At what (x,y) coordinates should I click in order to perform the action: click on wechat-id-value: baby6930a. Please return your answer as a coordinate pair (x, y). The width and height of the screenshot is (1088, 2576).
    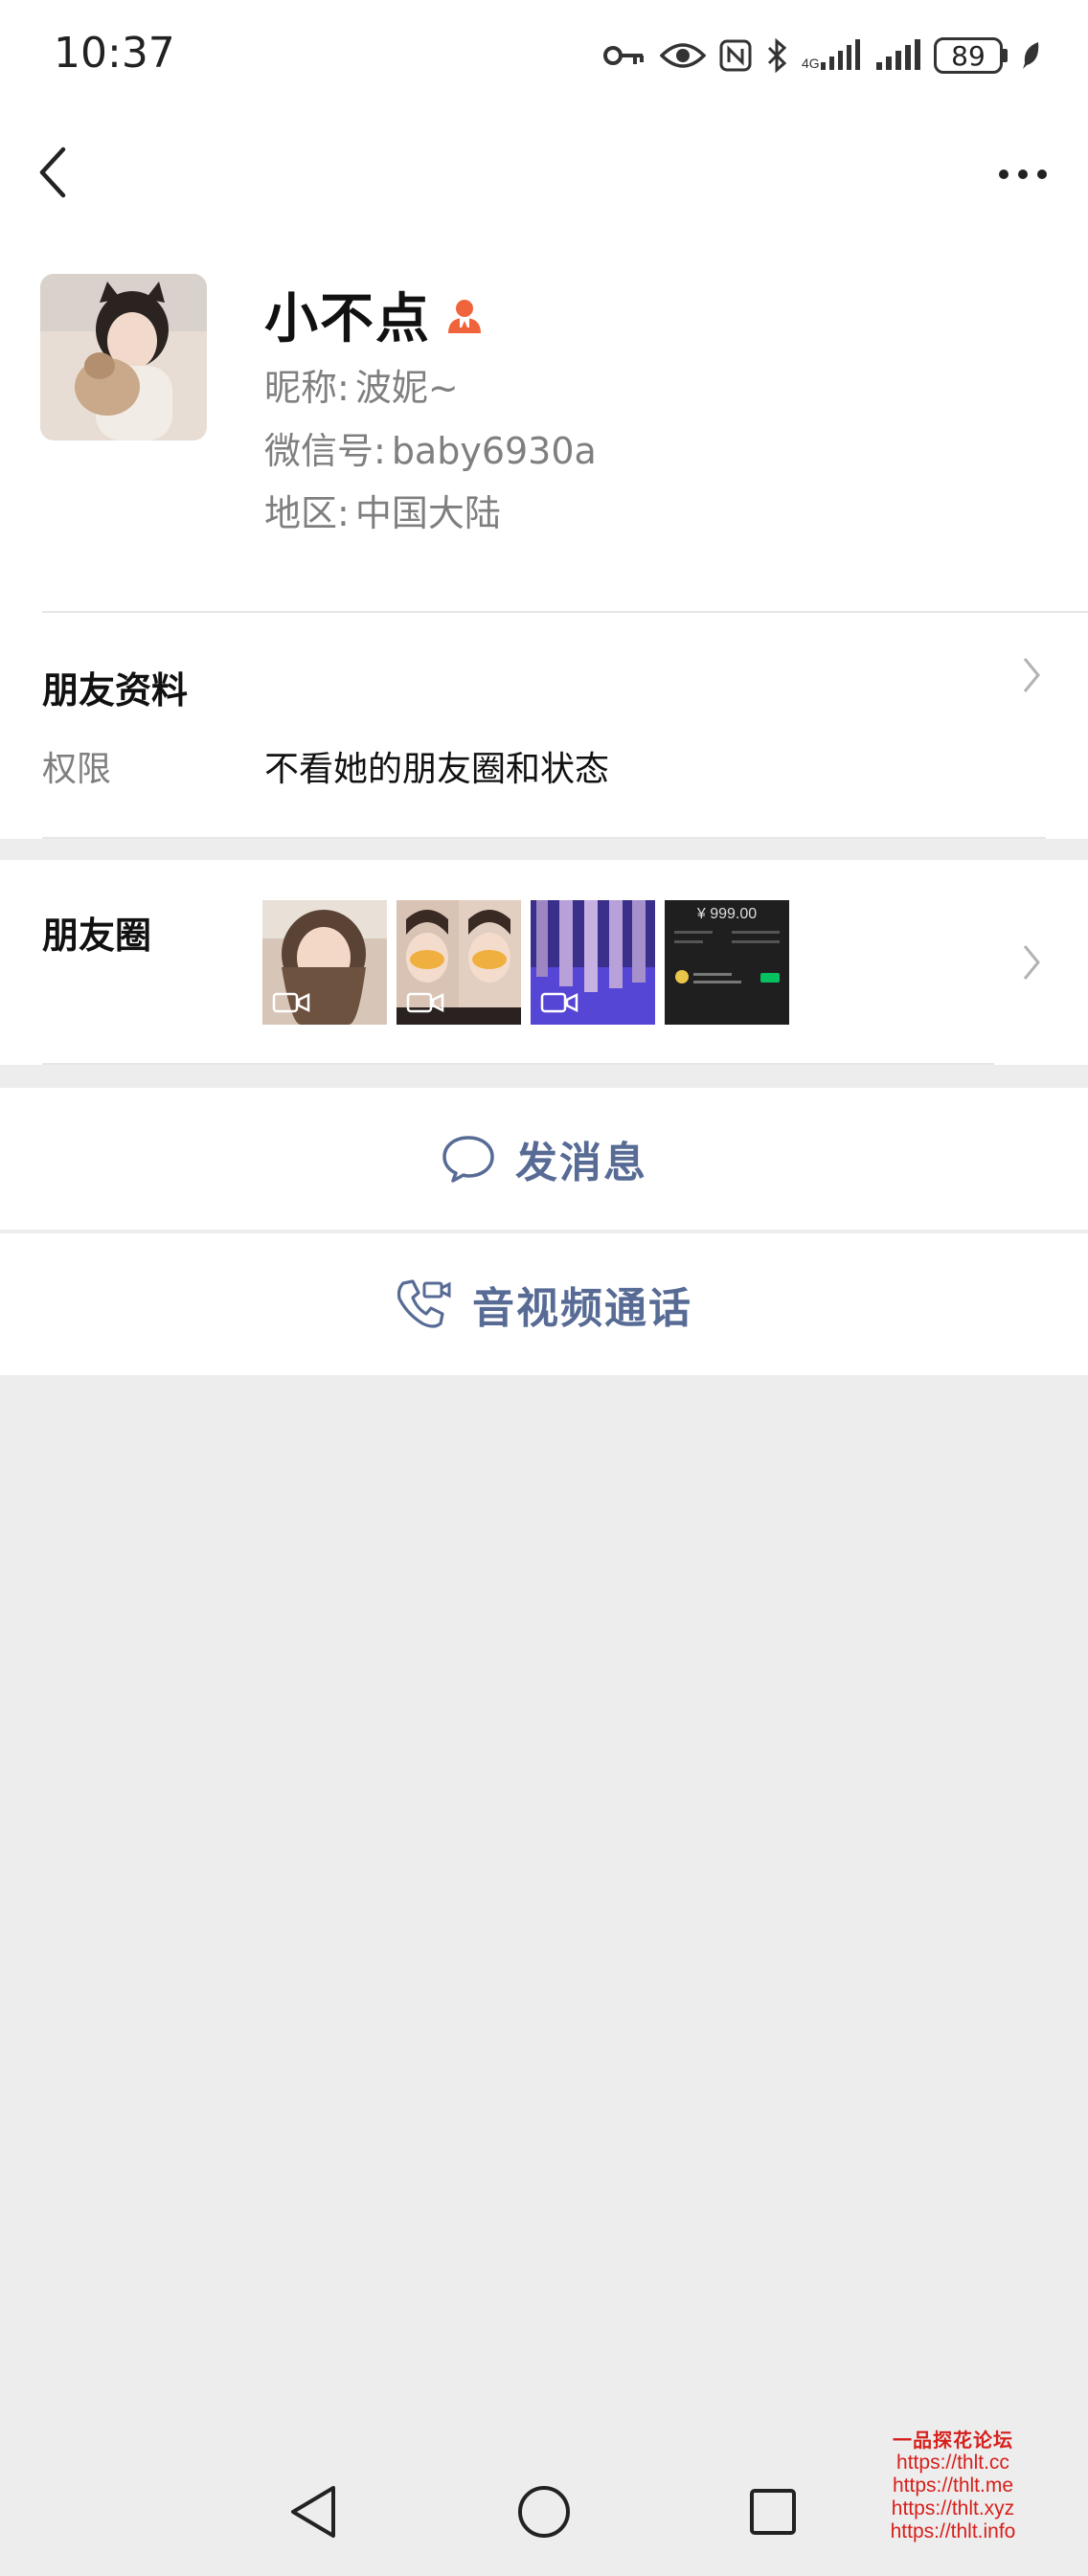
    Looking at the image, I should click on (494, 451).